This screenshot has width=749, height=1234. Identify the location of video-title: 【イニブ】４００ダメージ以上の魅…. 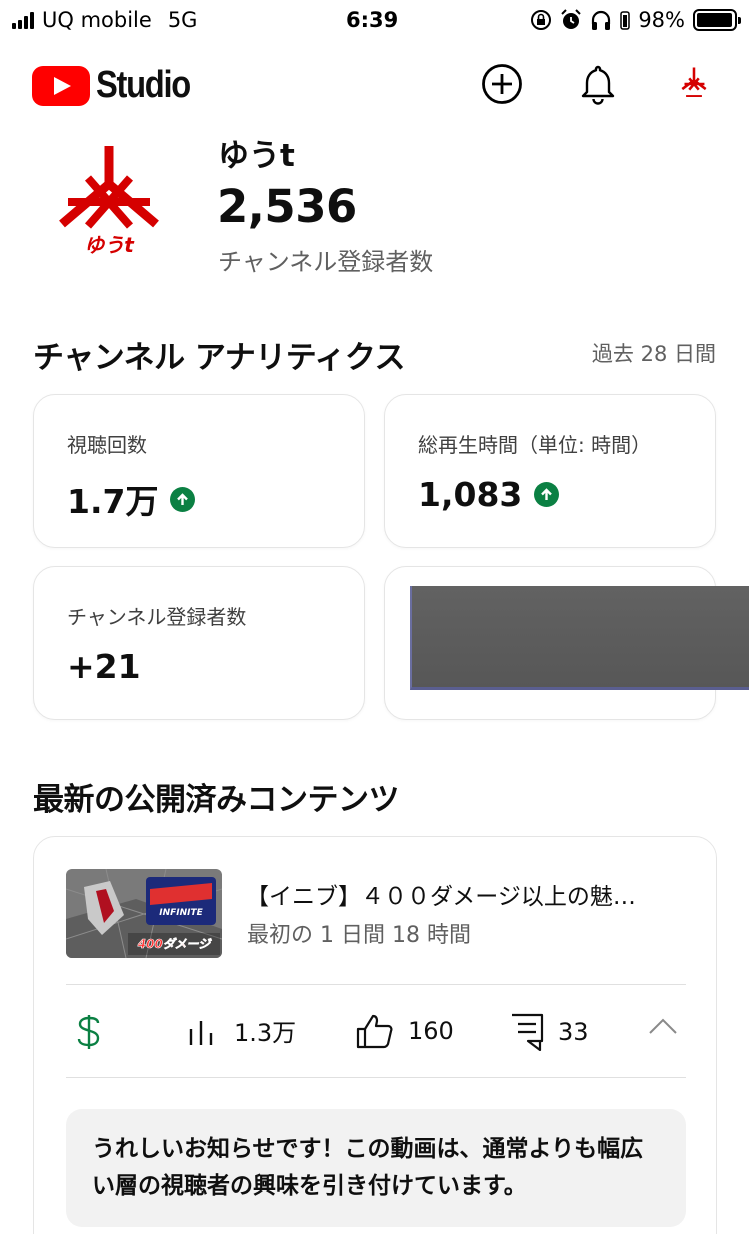
(466, 894).